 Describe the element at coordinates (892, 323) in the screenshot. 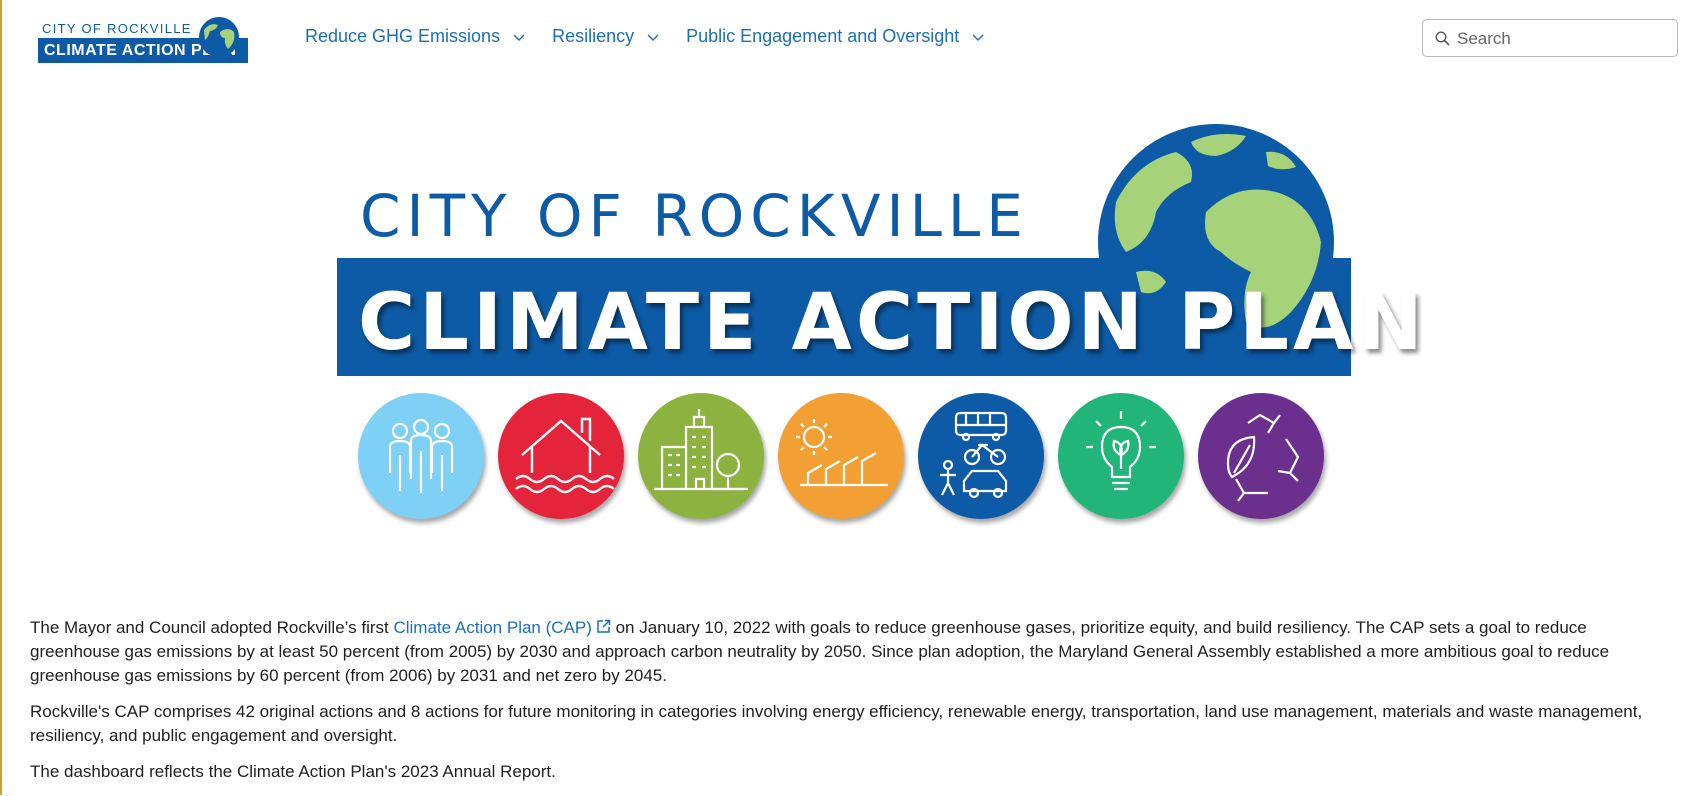

I see `banner-title-main: CLIMATE ACTION PLAN` at that location.